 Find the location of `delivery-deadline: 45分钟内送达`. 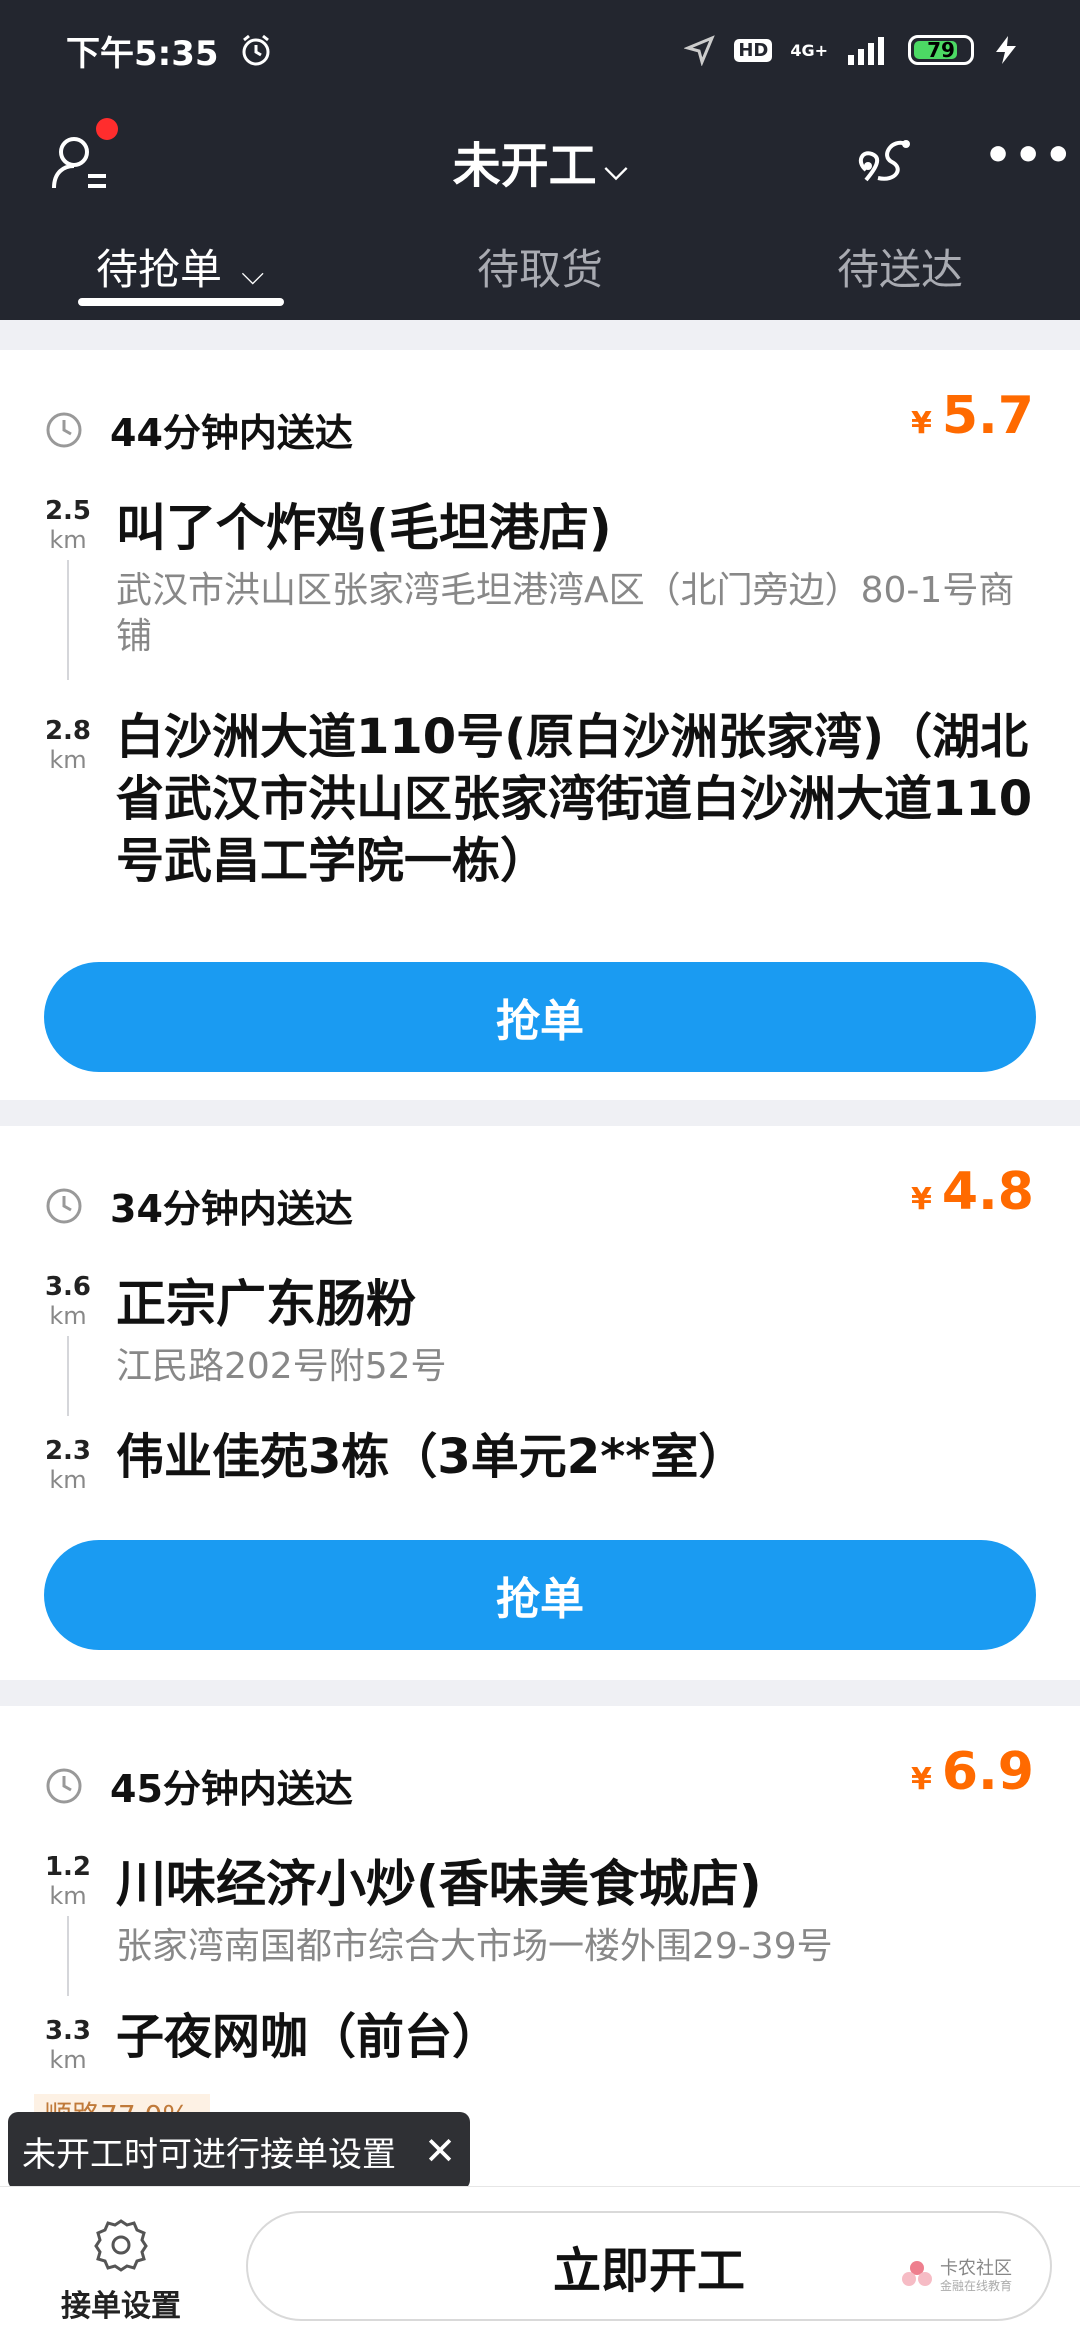

delivery-deadline: 45分钟内送达 is located at coordinates (231, 1789).